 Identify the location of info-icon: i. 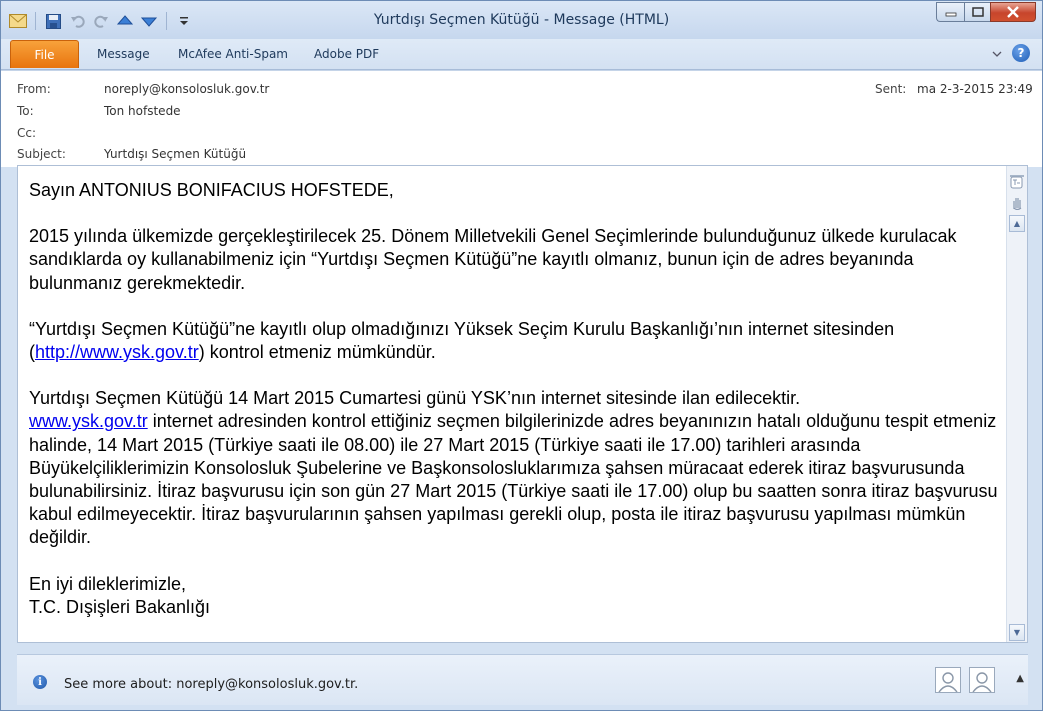
(40, 682).